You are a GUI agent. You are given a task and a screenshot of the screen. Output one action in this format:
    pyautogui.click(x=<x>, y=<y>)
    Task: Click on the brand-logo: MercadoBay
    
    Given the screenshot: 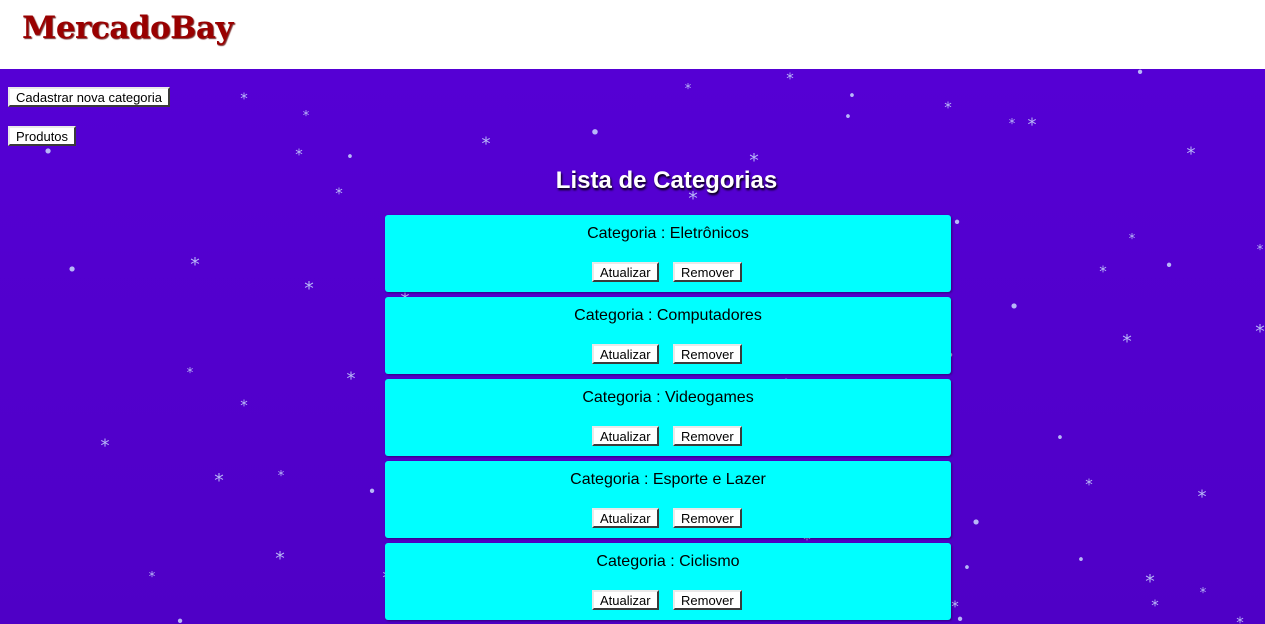 What is the action you would take?
    pyautogui.click(x=128, y=28)
    